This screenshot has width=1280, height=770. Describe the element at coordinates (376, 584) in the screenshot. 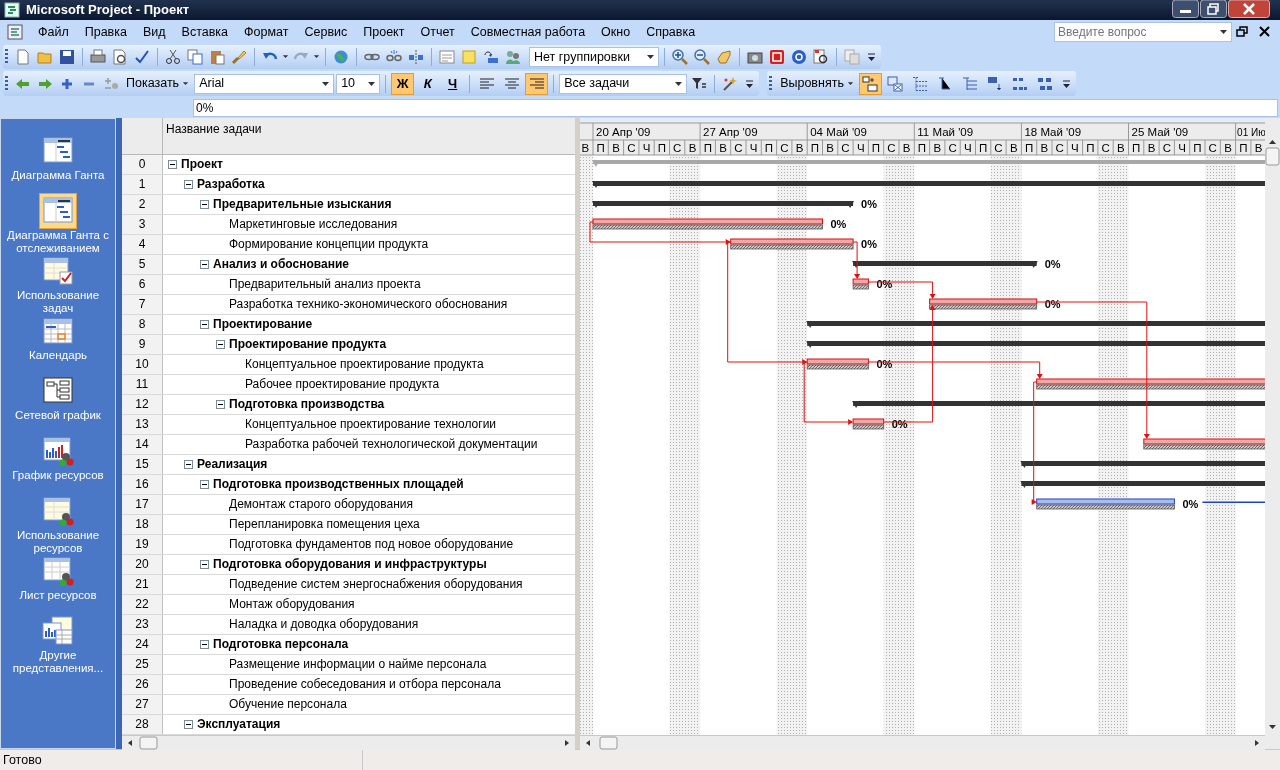

I see `task-name: Подведение систем энергоснабжения оборудования` at that location.